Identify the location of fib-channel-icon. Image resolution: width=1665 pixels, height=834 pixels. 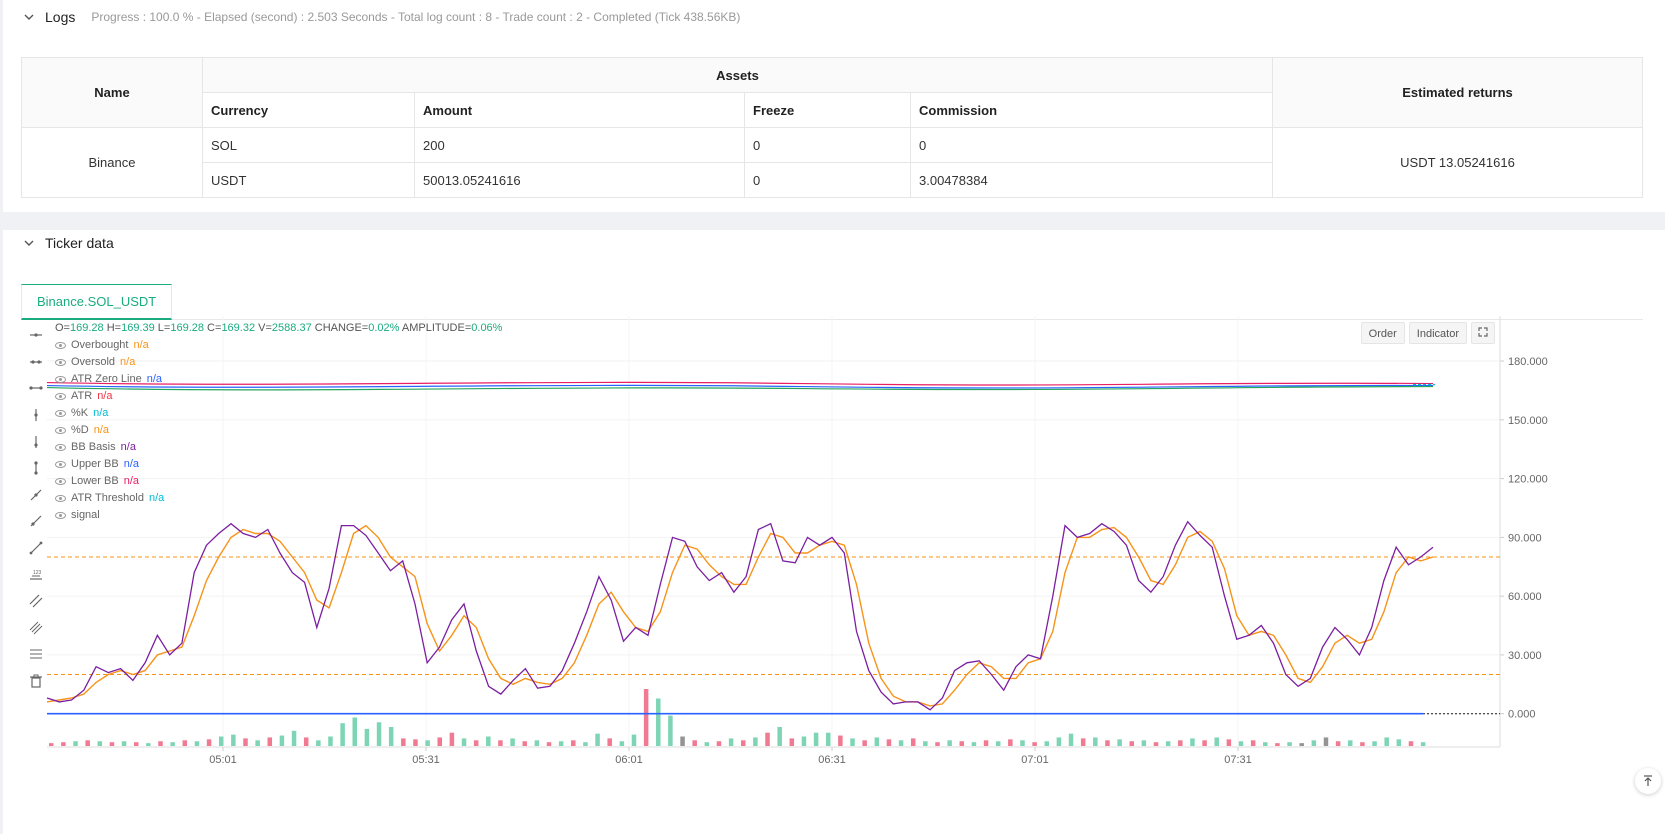
(36, 628).